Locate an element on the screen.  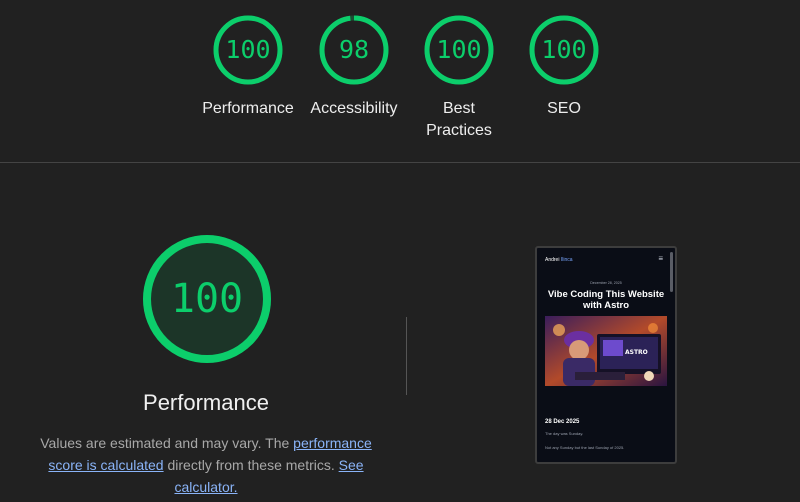
hero-illustration: ASTRO is located at coordinates (606, 351).